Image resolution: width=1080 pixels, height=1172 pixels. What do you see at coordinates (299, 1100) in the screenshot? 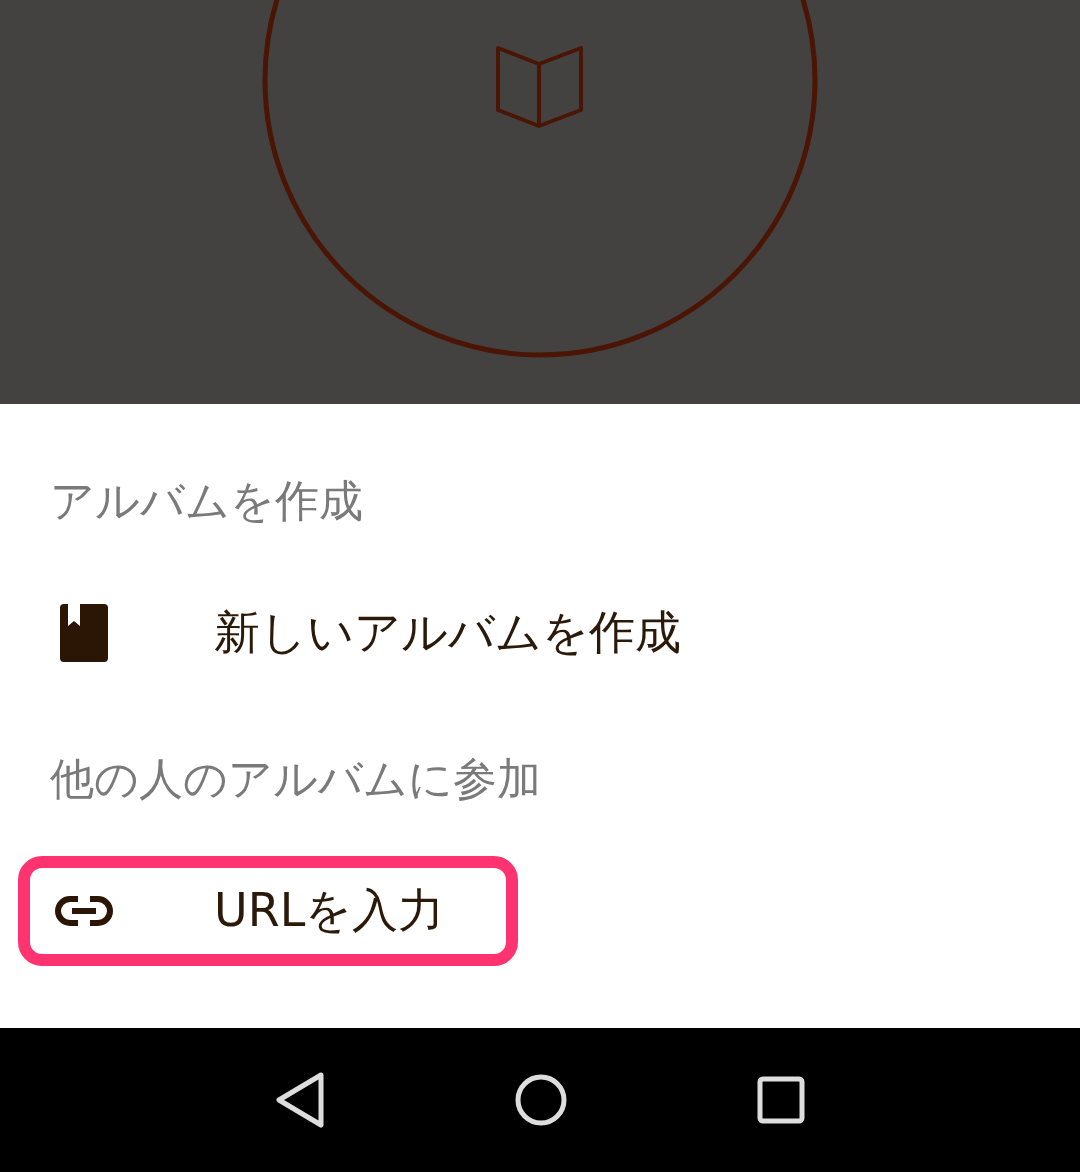
I see `back-icon` at bounding box center [299, 1100].